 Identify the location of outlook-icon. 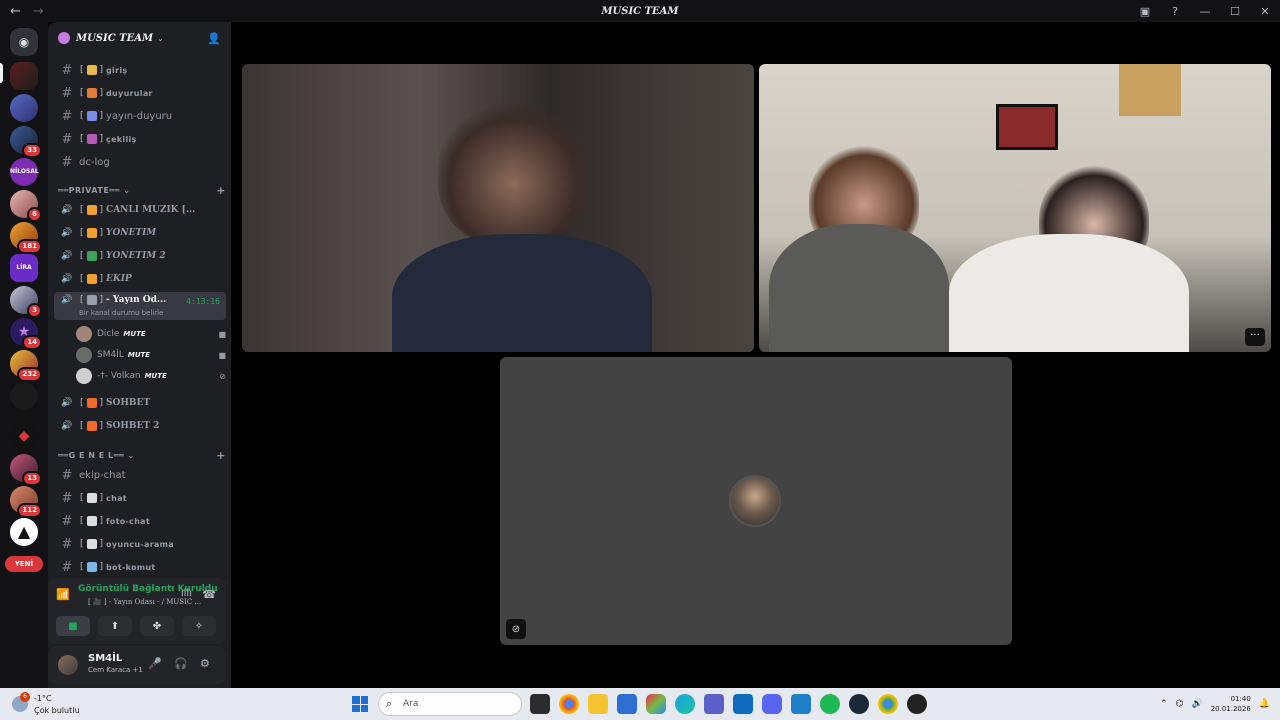
(743, 704).